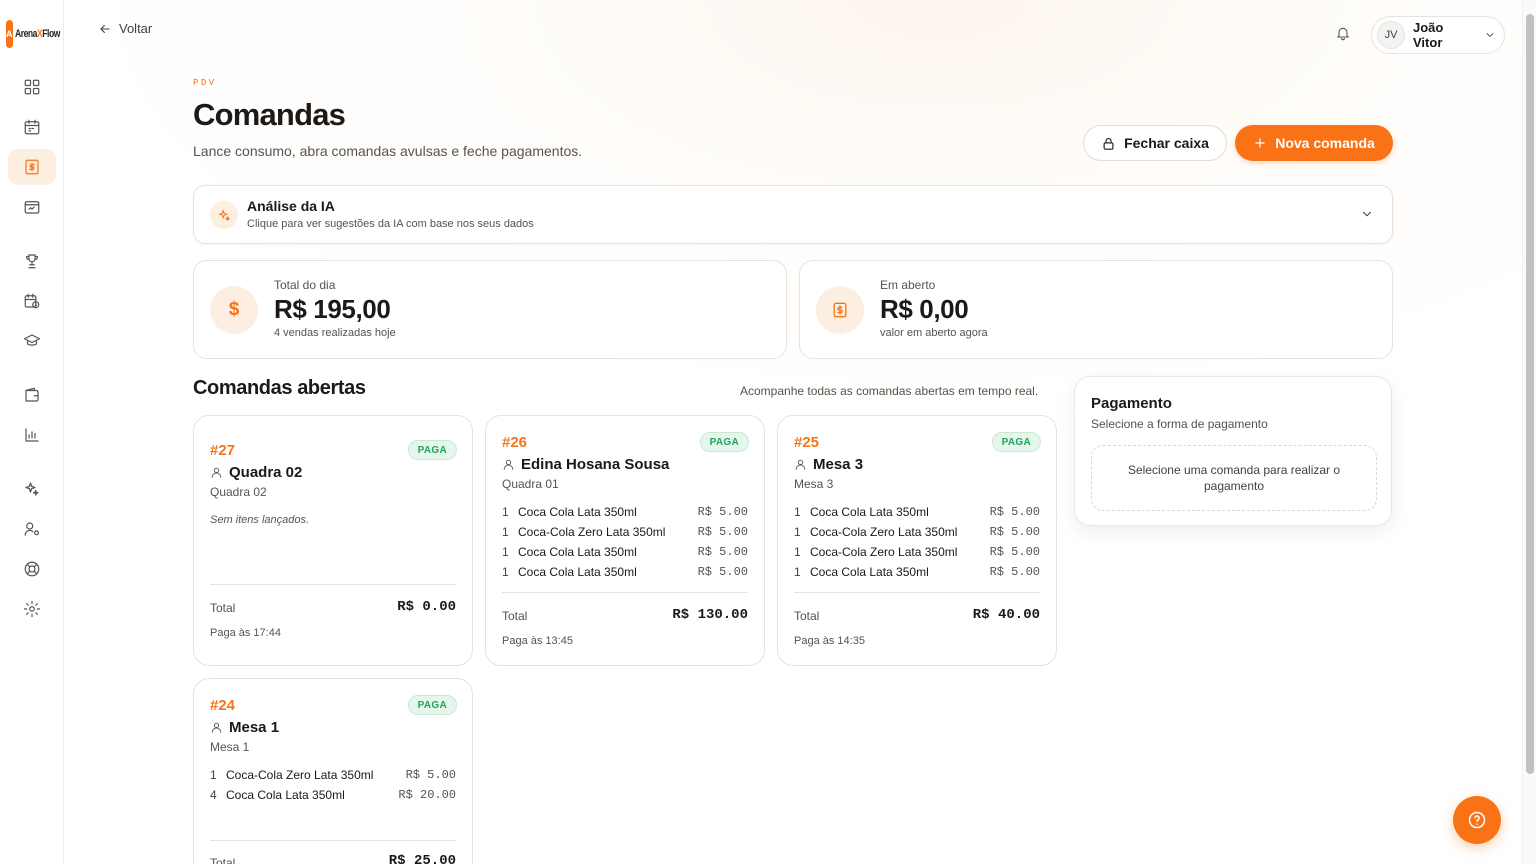 This screenshot has width=1536, height=864. Describe the element at coordinates (205, 83) in the screenshot. I see `page-eyebrow: PDV` at that location.